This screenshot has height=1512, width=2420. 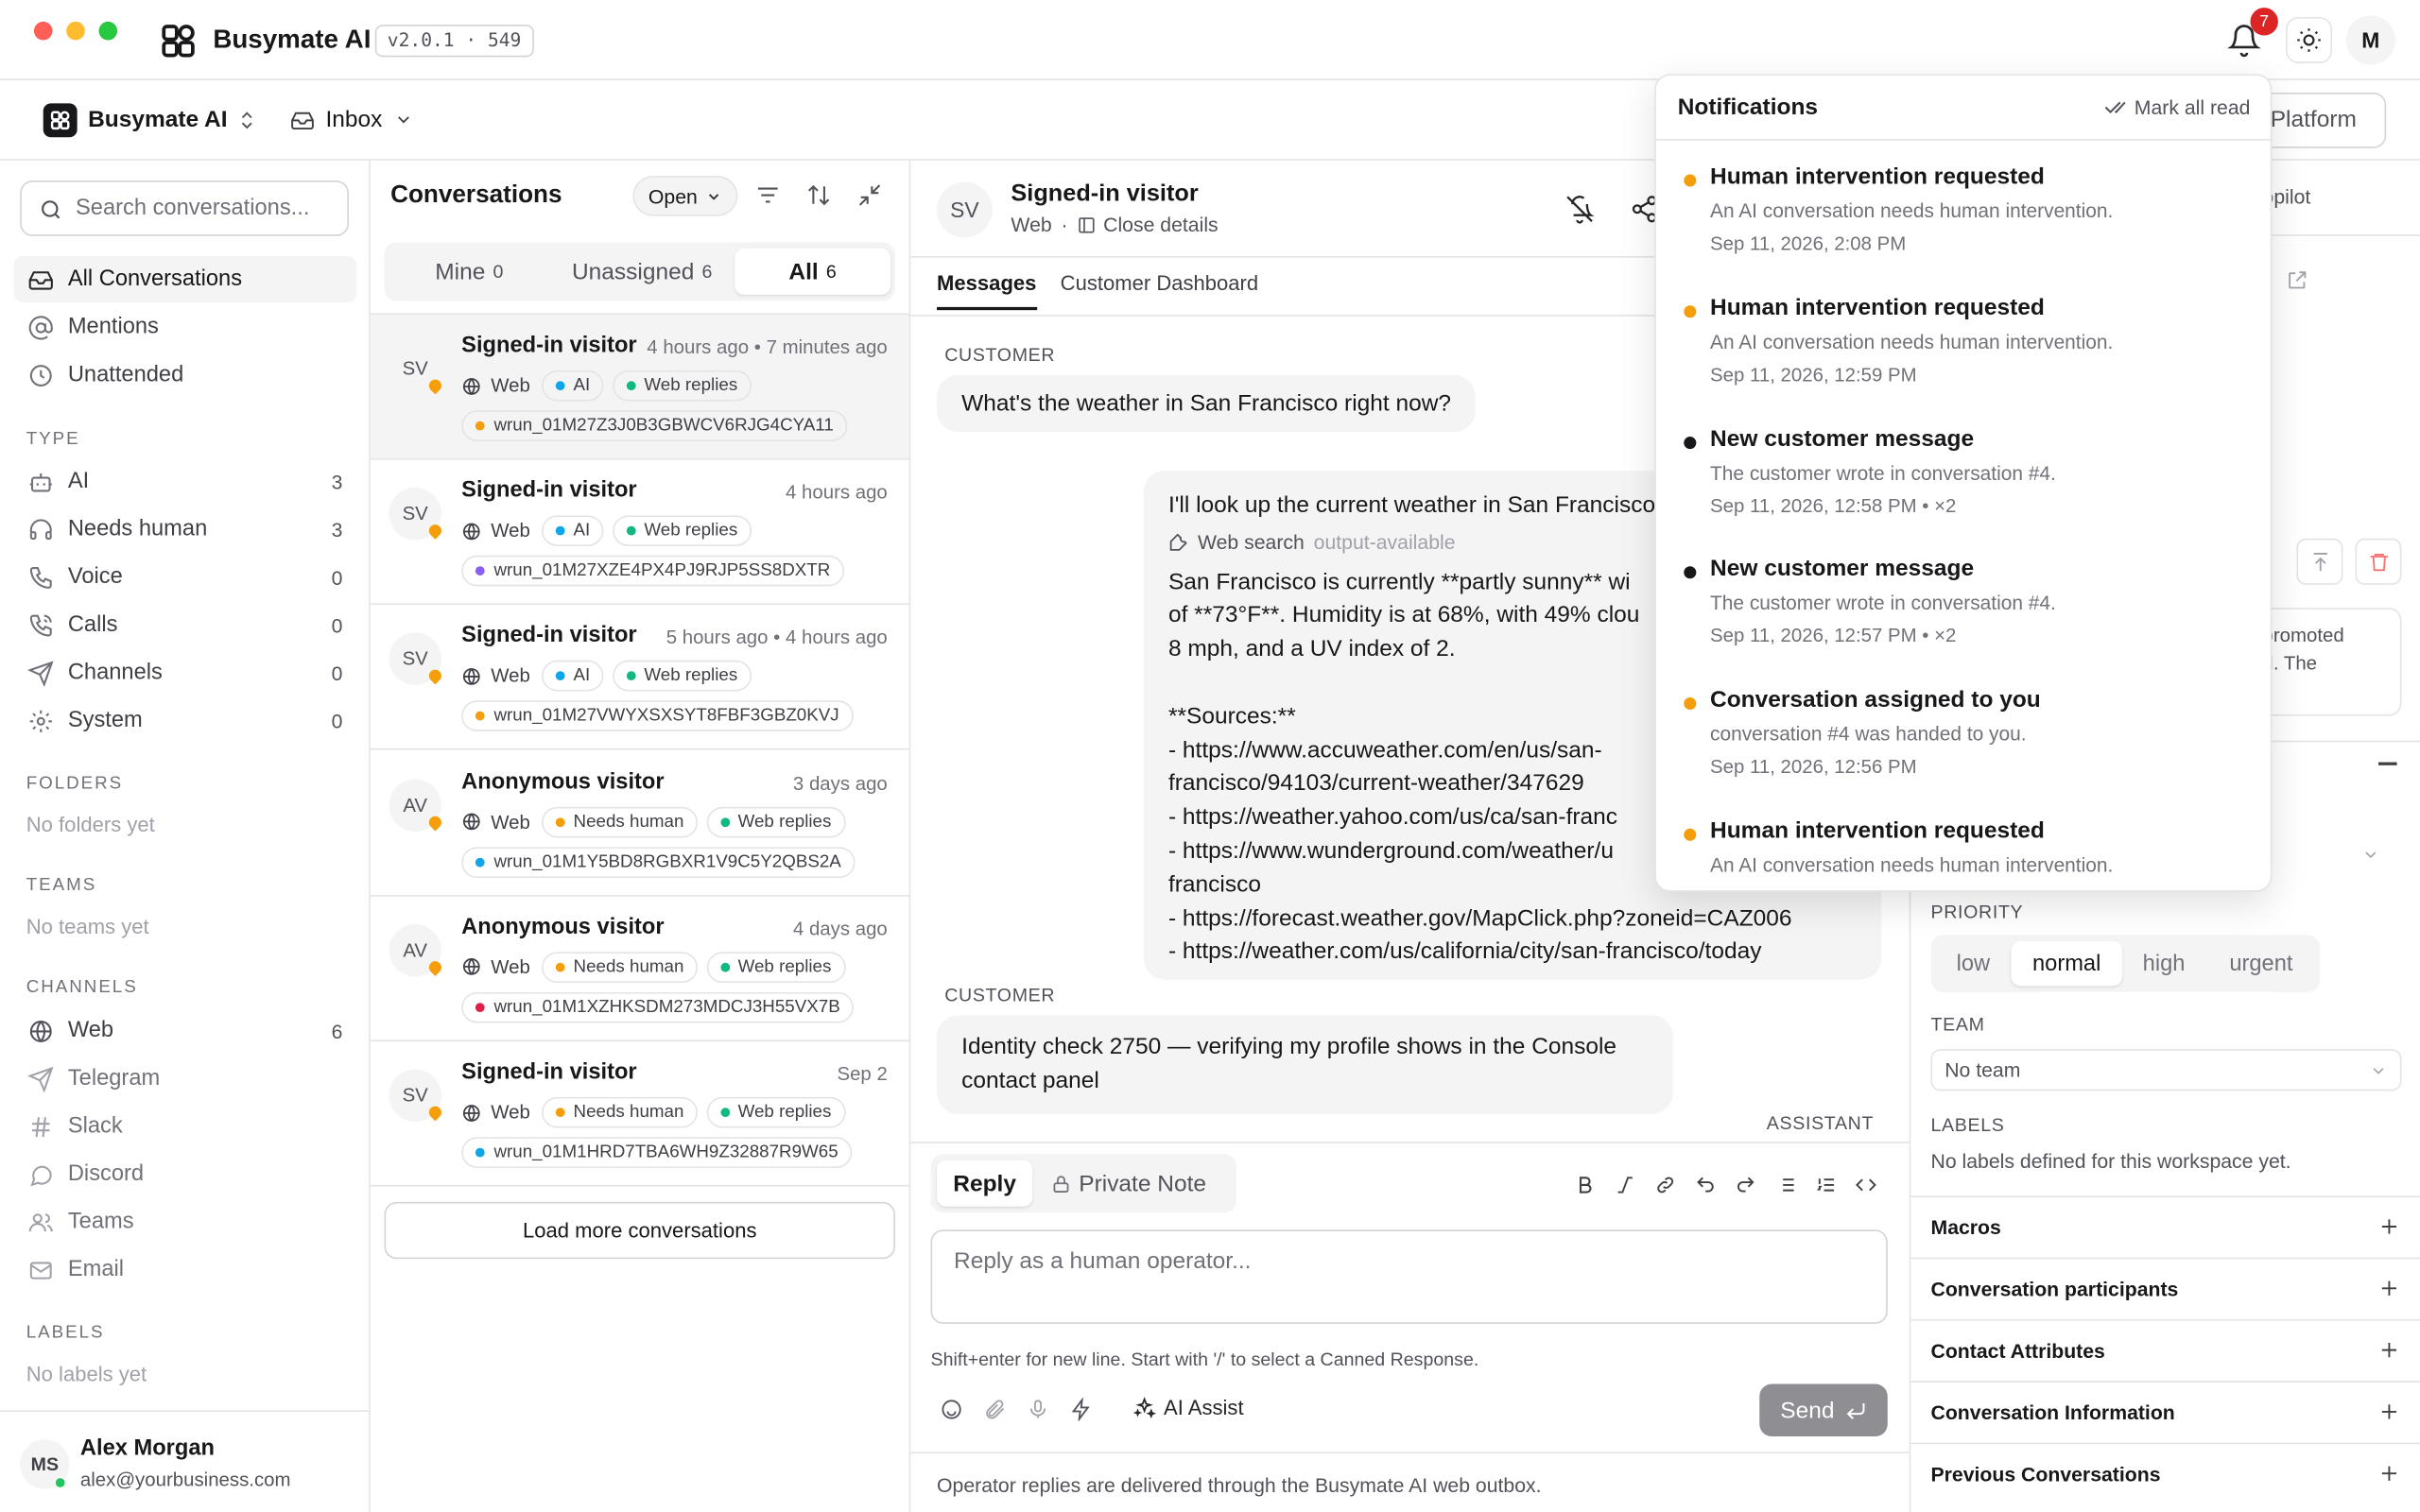 What do you see at coordinates (185, 279) in the screenshot?
I see `sidebar-item-all-conversations: All Conversations` at bounding box center [185, 279].